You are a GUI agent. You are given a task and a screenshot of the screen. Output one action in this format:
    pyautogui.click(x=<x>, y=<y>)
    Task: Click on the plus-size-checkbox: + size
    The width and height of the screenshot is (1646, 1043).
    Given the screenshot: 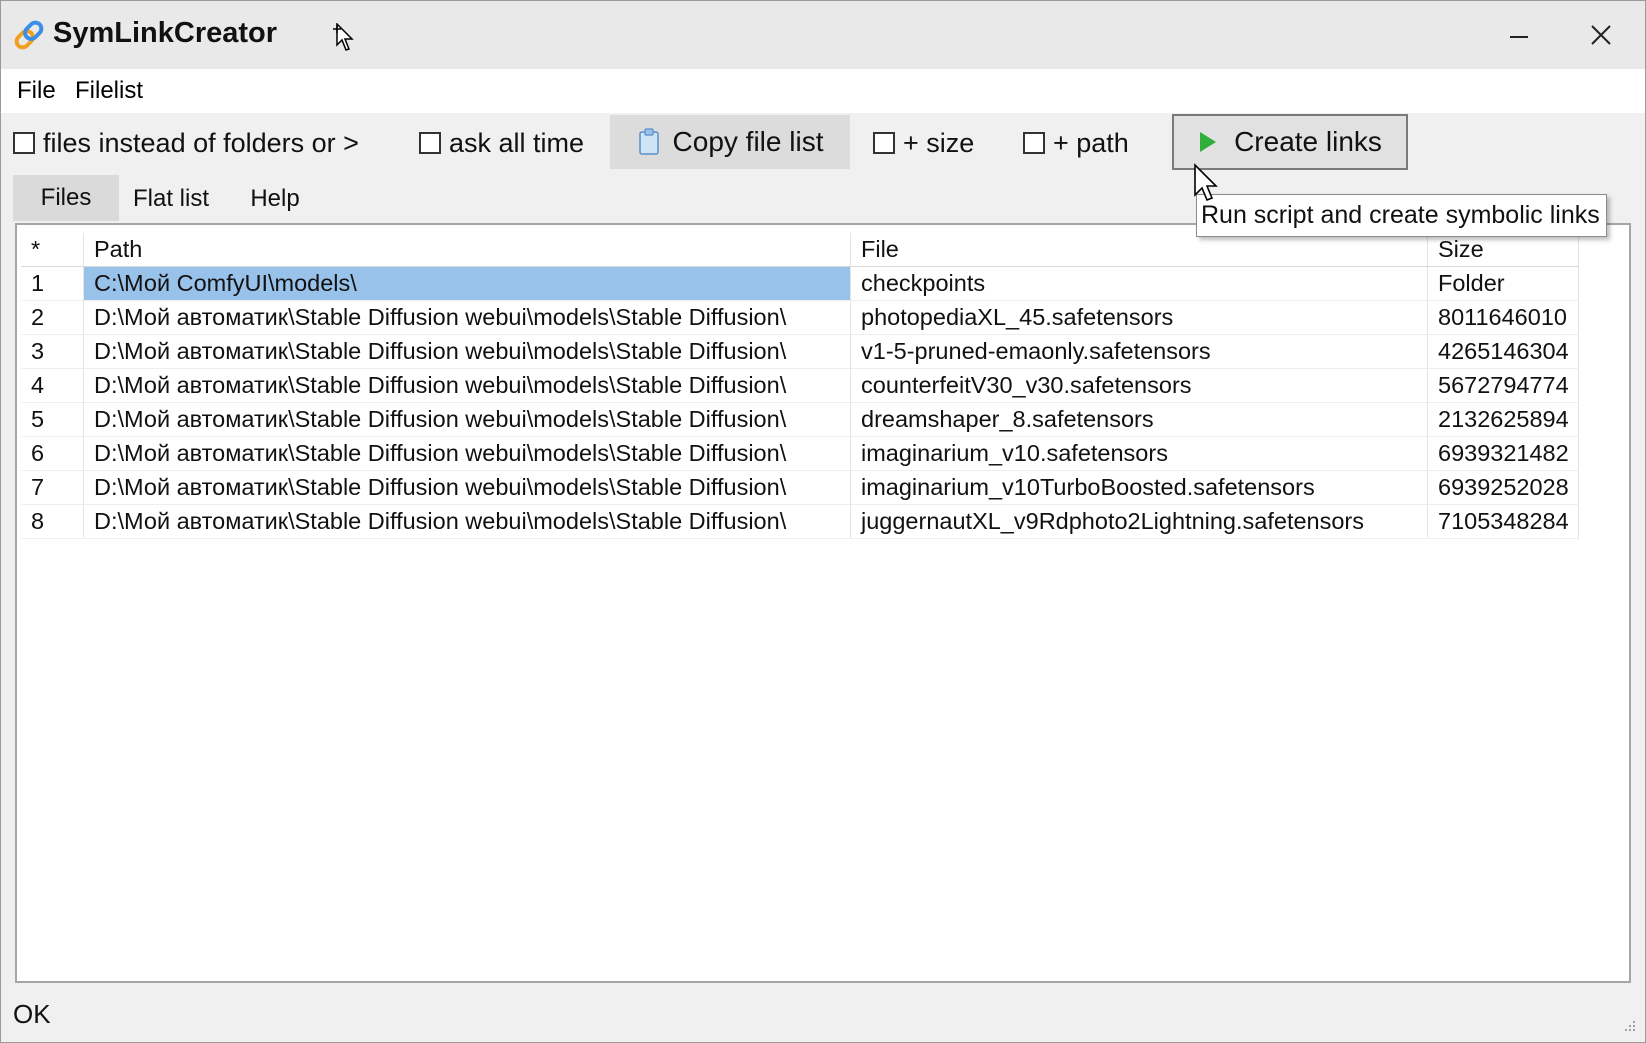 What is the action you would take?
    pyautogui.click(x=923, y=143)
    